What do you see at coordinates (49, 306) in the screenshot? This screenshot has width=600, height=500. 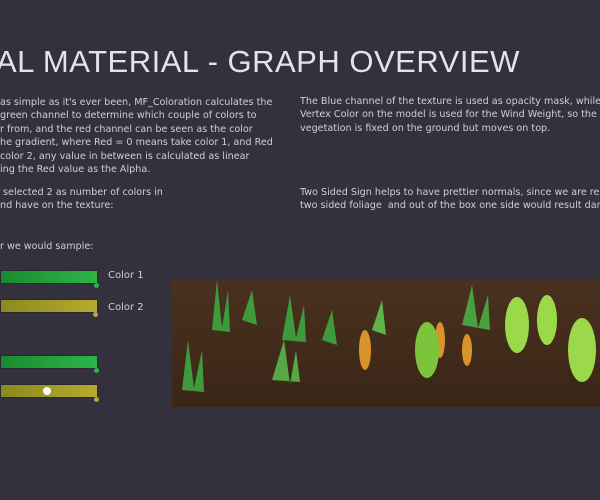 I see `color2-gradient-bar` at bounding box center [49, 306].